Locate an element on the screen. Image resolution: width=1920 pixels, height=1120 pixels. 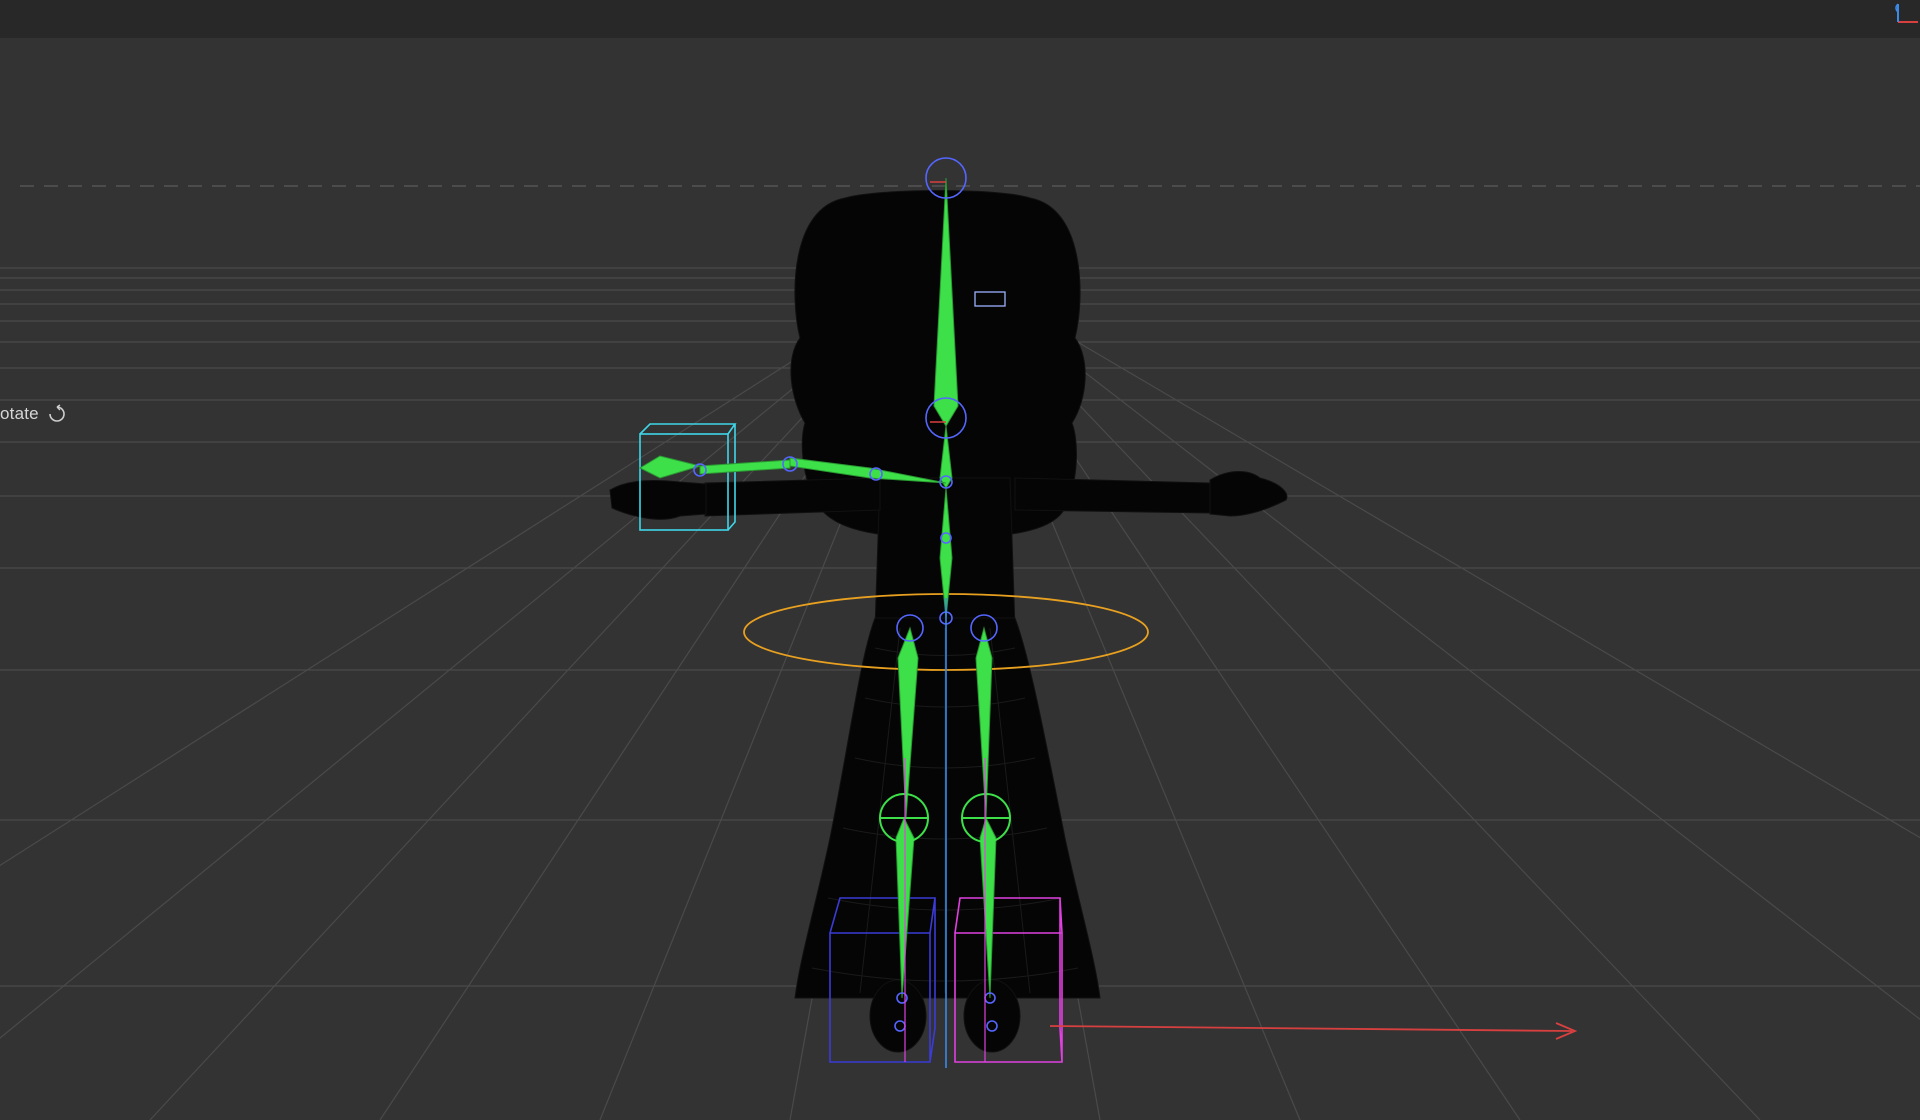
rotate-icon is located at coordinates (57, 414).